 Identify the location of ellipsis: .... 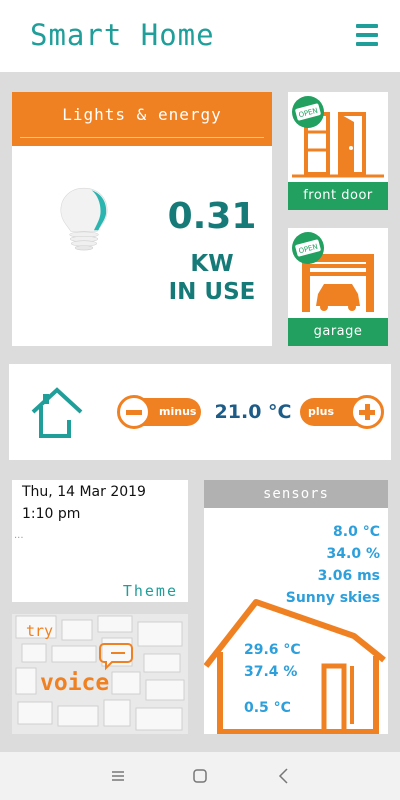
(19, 535).